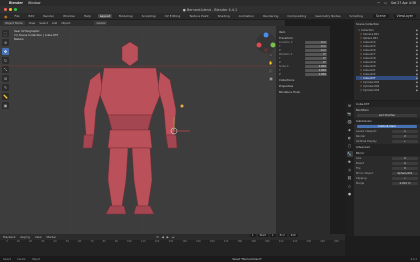 The image size is (420, 262). What do you see at coordinates (387, 126) in the screenshot?
I see `catmull-clark-button: Catmull-Clark` at bounding box center [387, 126].